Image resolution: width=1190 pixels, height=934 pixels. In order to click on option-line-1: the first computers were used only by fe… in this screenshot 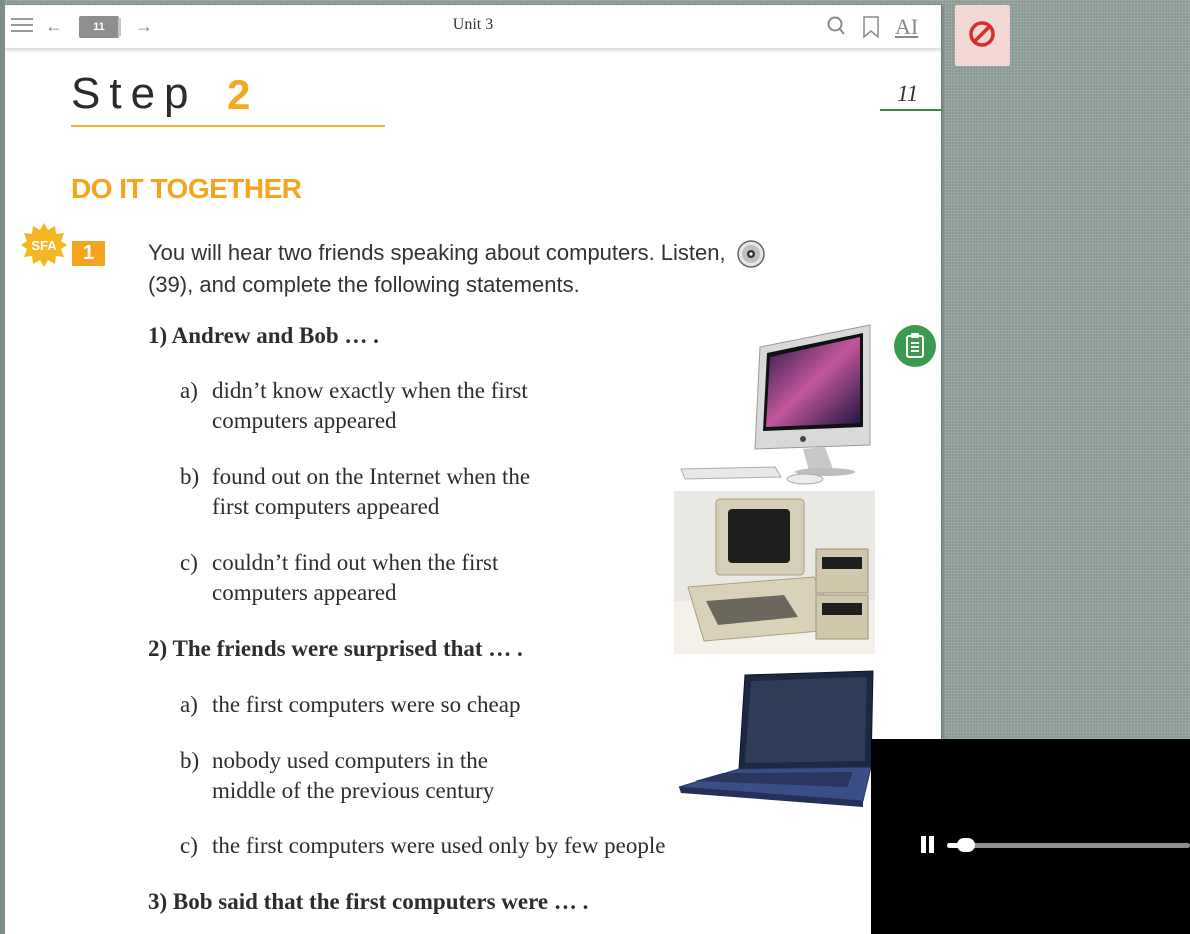, I will do `click(439, 845)`.